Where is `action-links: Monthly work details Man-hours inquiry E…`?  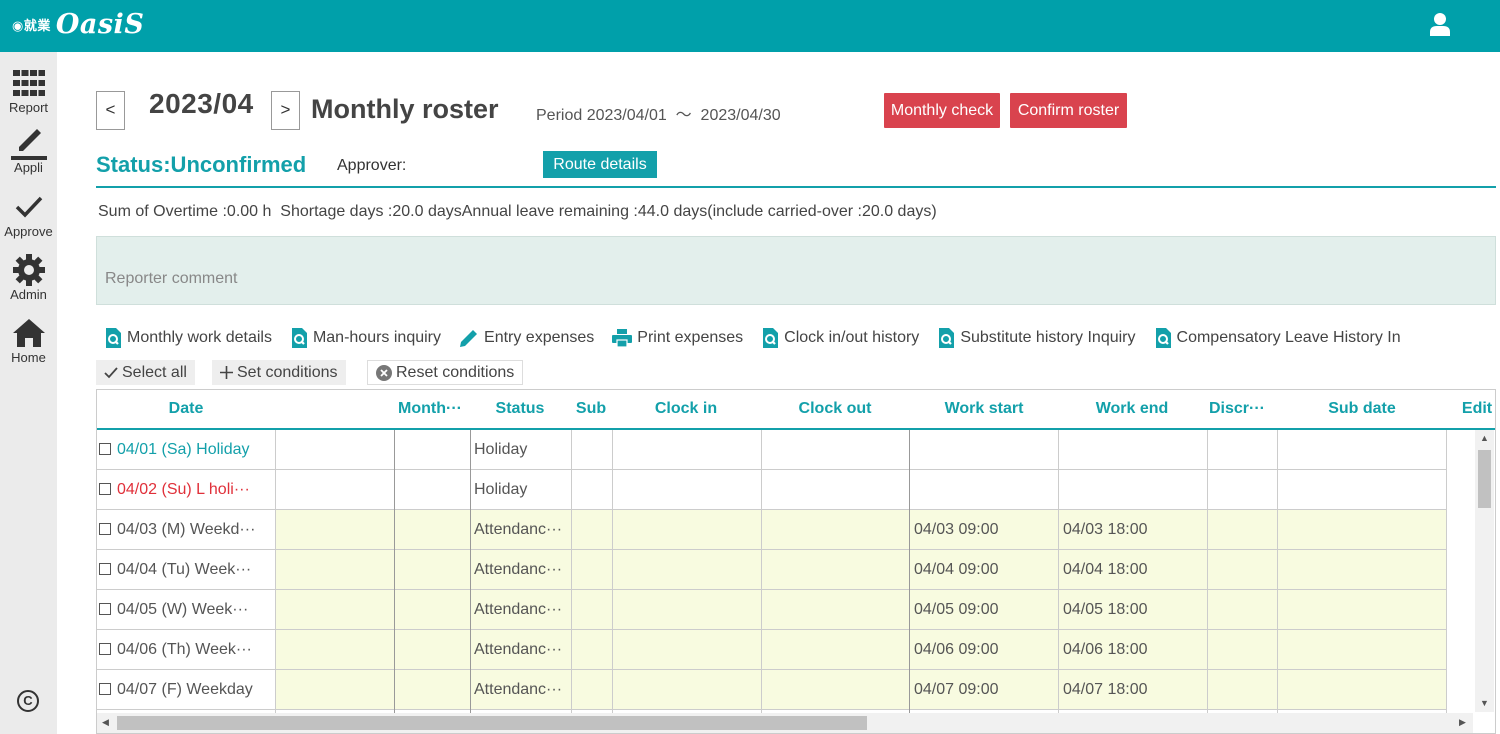
action-links: Monthly work details Man-hours inquiry E… is located at coordinates (761, 338).